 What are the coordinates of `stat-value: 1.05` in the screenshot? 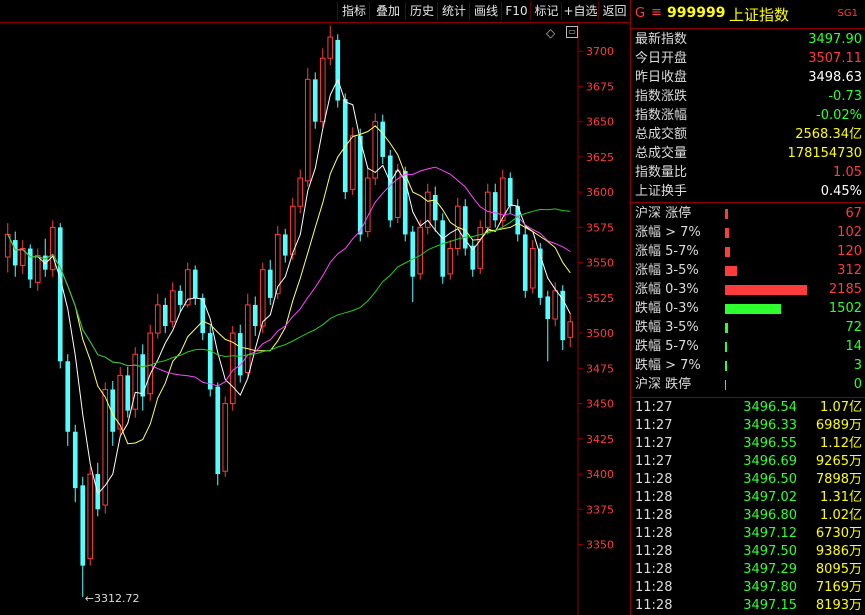 It's located at (847, 172).